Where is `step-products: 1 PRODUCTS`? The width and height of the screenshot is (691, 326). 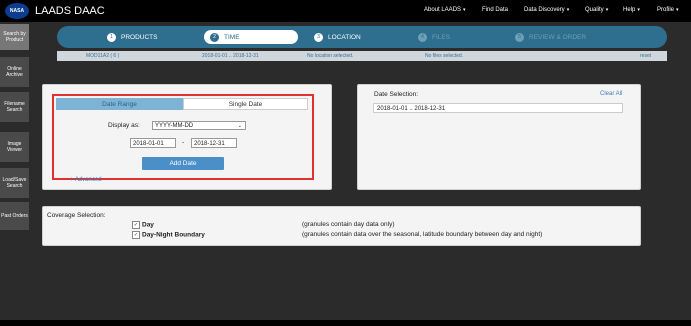 step-products: 1 PRODUCTS is located at coordinates (132, 37).